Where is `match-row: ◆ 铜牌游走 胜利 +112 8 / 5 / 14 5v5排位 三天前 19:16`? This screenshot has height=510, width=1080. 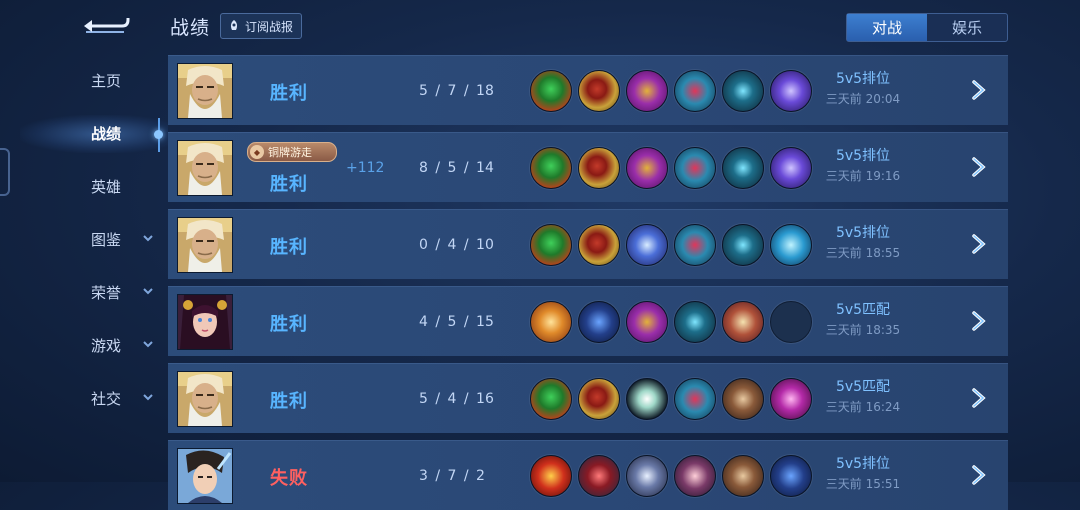 match-row: ◆ 铜牌游走 胜利 +112 8 / 5 / 14 5v5排位 三天前 19:16 is located at coordinates (588, 167).